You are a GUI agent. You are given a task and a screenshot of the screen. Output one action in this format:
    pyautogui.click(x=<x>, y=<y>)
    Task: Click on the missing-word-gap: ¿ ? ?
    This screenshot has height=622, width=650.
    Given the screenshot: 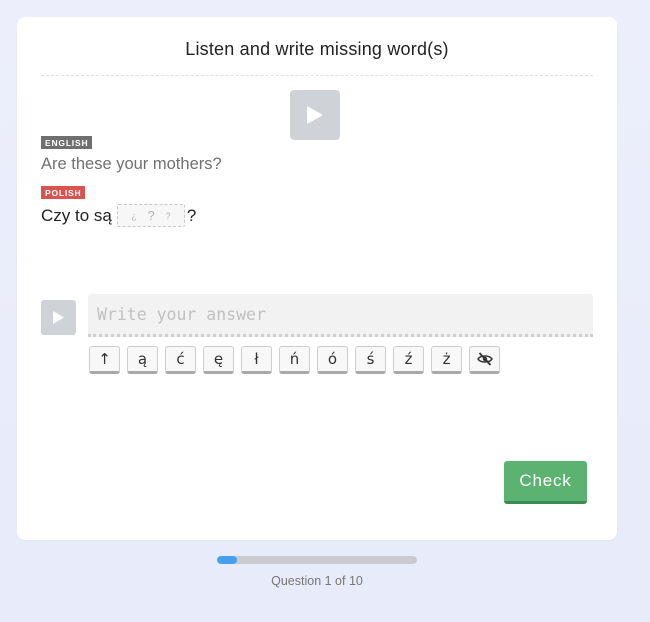 What is the action you would take?
    pyautogui.click(x=150, y=215)
    